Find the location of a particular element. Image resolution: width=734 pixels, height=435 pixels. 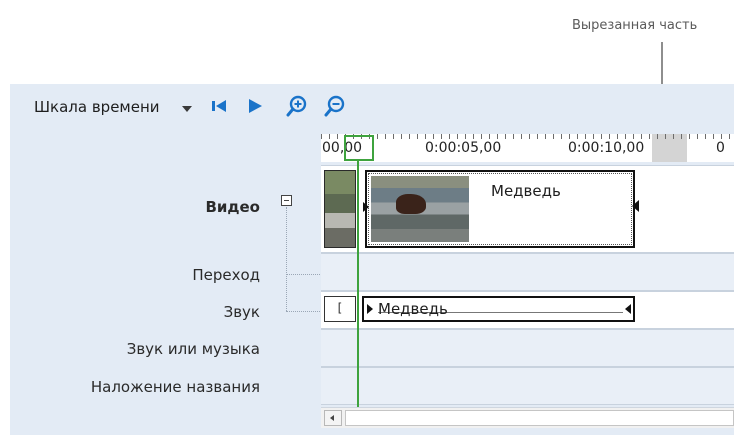

audio-clip-small: [ is located at coordinates (340, 309).